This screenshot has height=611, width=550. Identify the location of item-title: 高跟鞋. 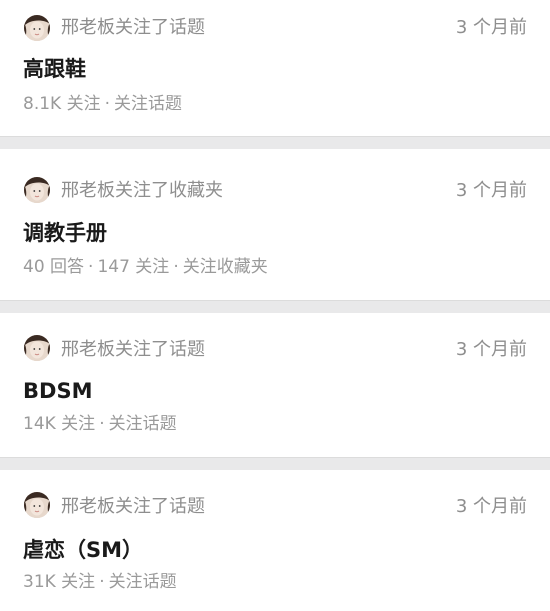
(54, 69).